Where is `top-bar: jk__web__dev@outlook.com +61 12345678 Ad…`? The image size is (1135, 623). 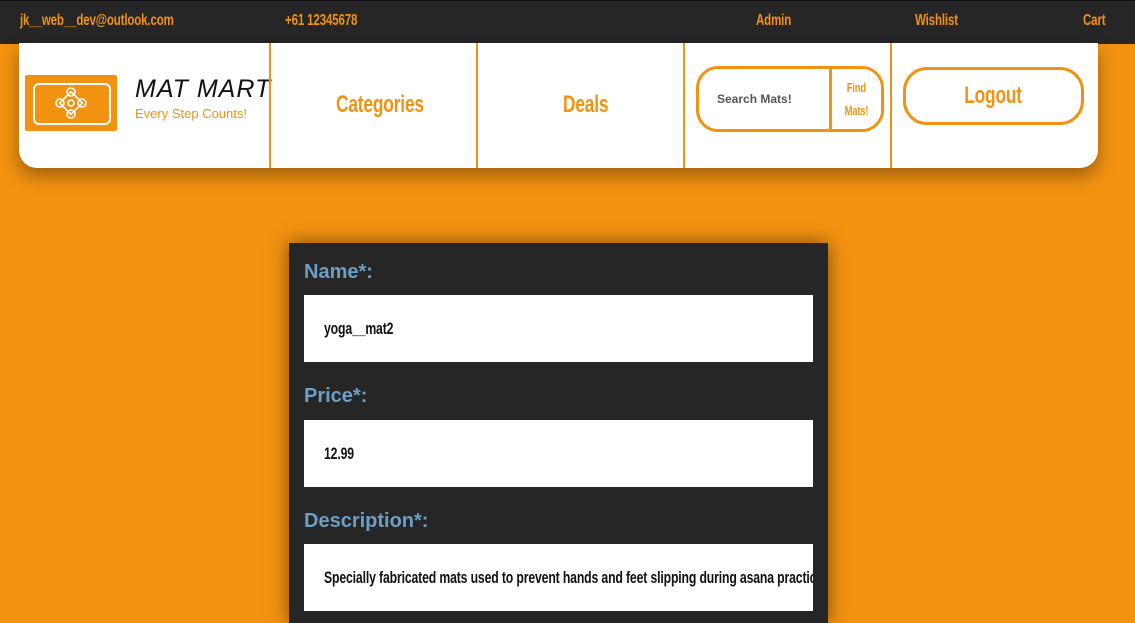
top-bar: jk__web__dev@outlook.com +61 12345678 Ad… is located at coordinates (567, 22).